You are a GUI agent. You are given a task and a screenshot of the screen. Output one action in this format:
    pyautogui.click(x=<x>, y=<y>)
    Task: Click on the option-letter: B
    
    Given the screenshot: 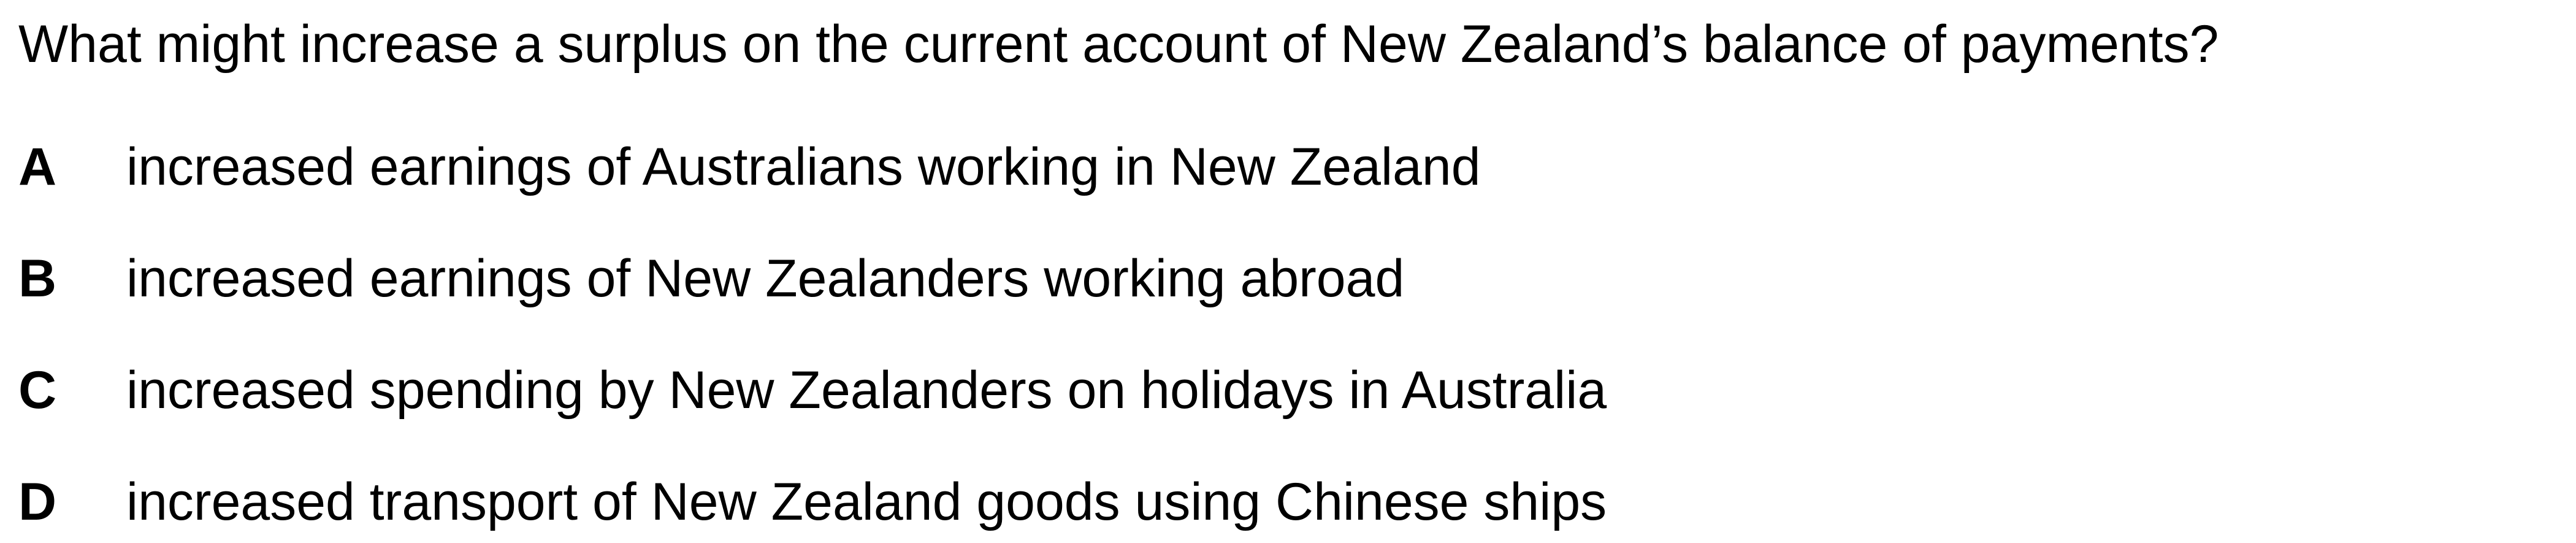 What is the action you would take?
    pyautogui.click(x=37, y=278)
    